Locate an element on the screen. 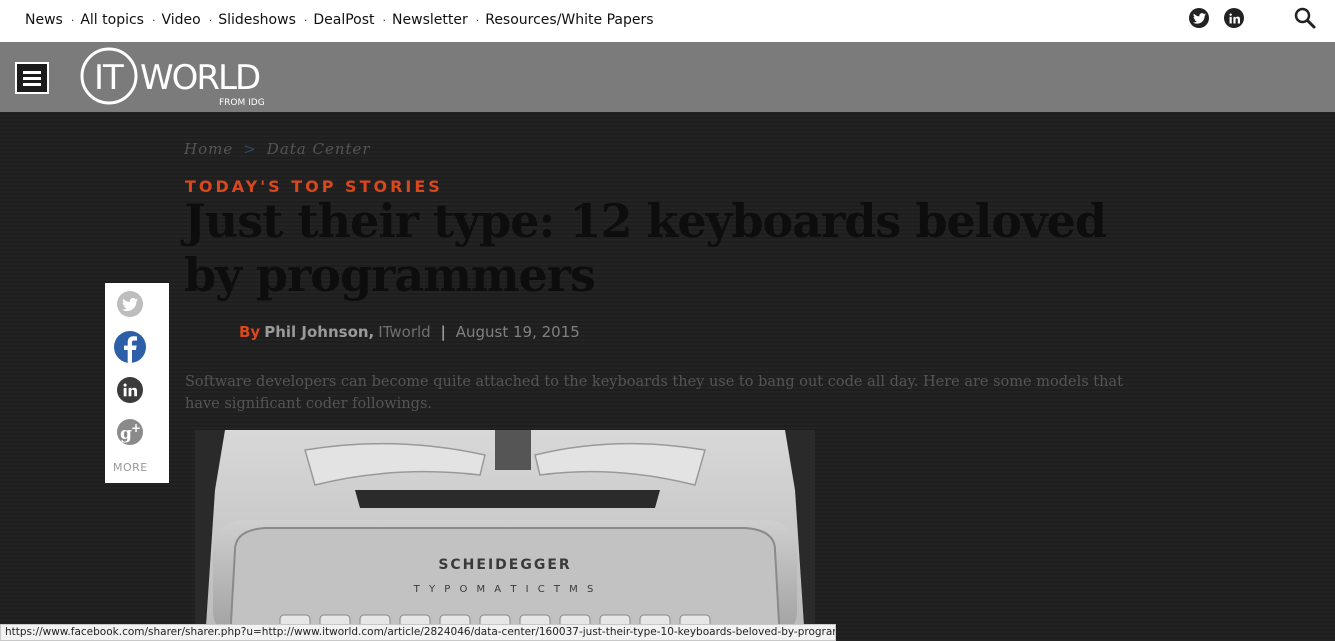 The height and width of the screenshot is (641, 1335). typewriter-brand-text: SCHEIDEGGER is located at coordinates (504, 565).